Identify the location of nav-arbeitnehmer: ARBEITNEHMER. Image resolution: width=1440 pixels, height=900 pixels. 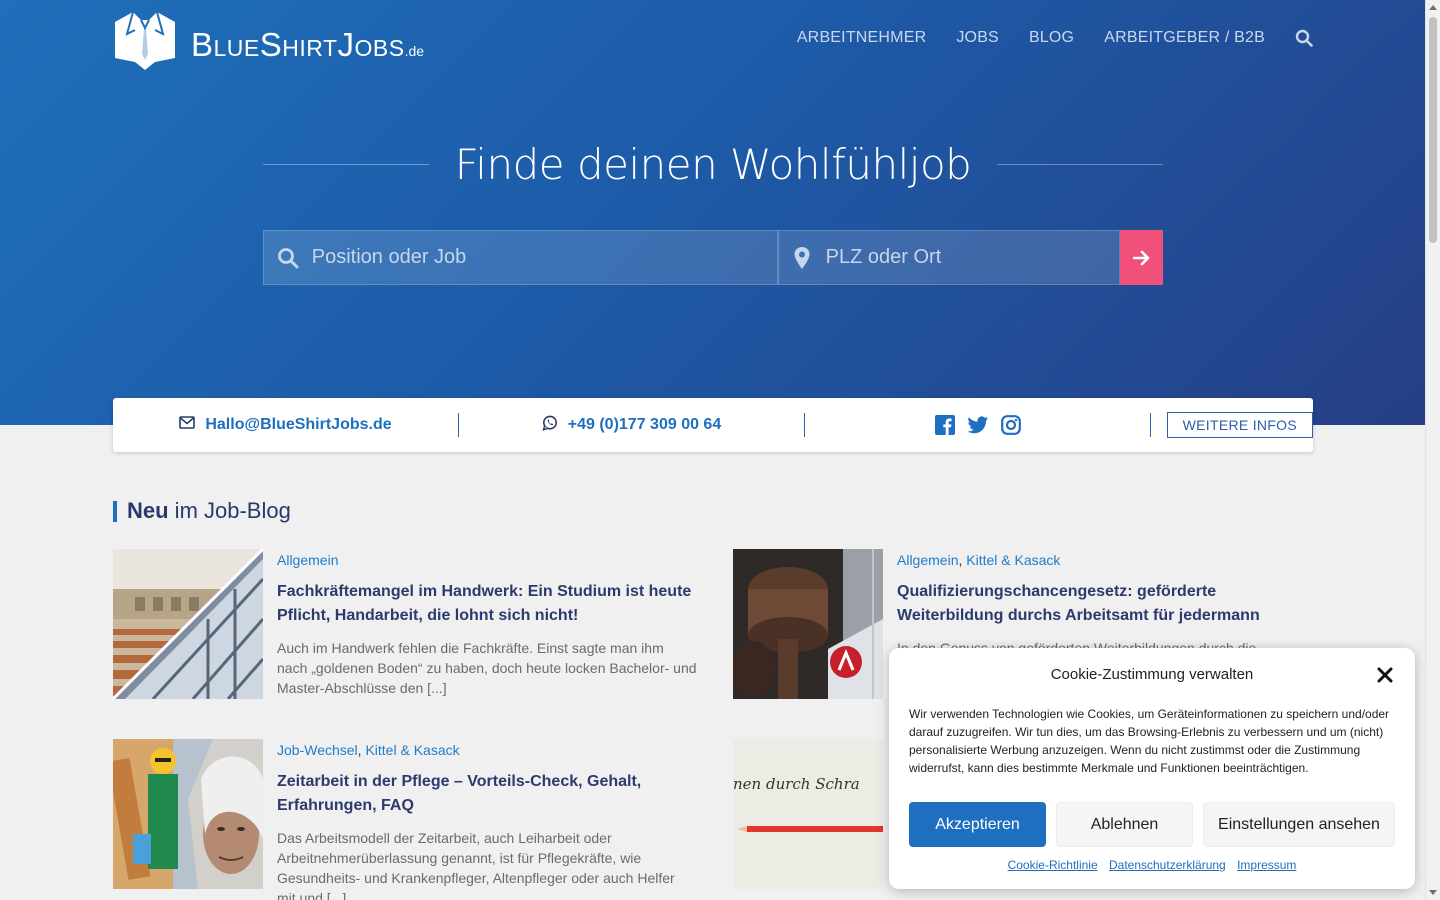
(862, 38).